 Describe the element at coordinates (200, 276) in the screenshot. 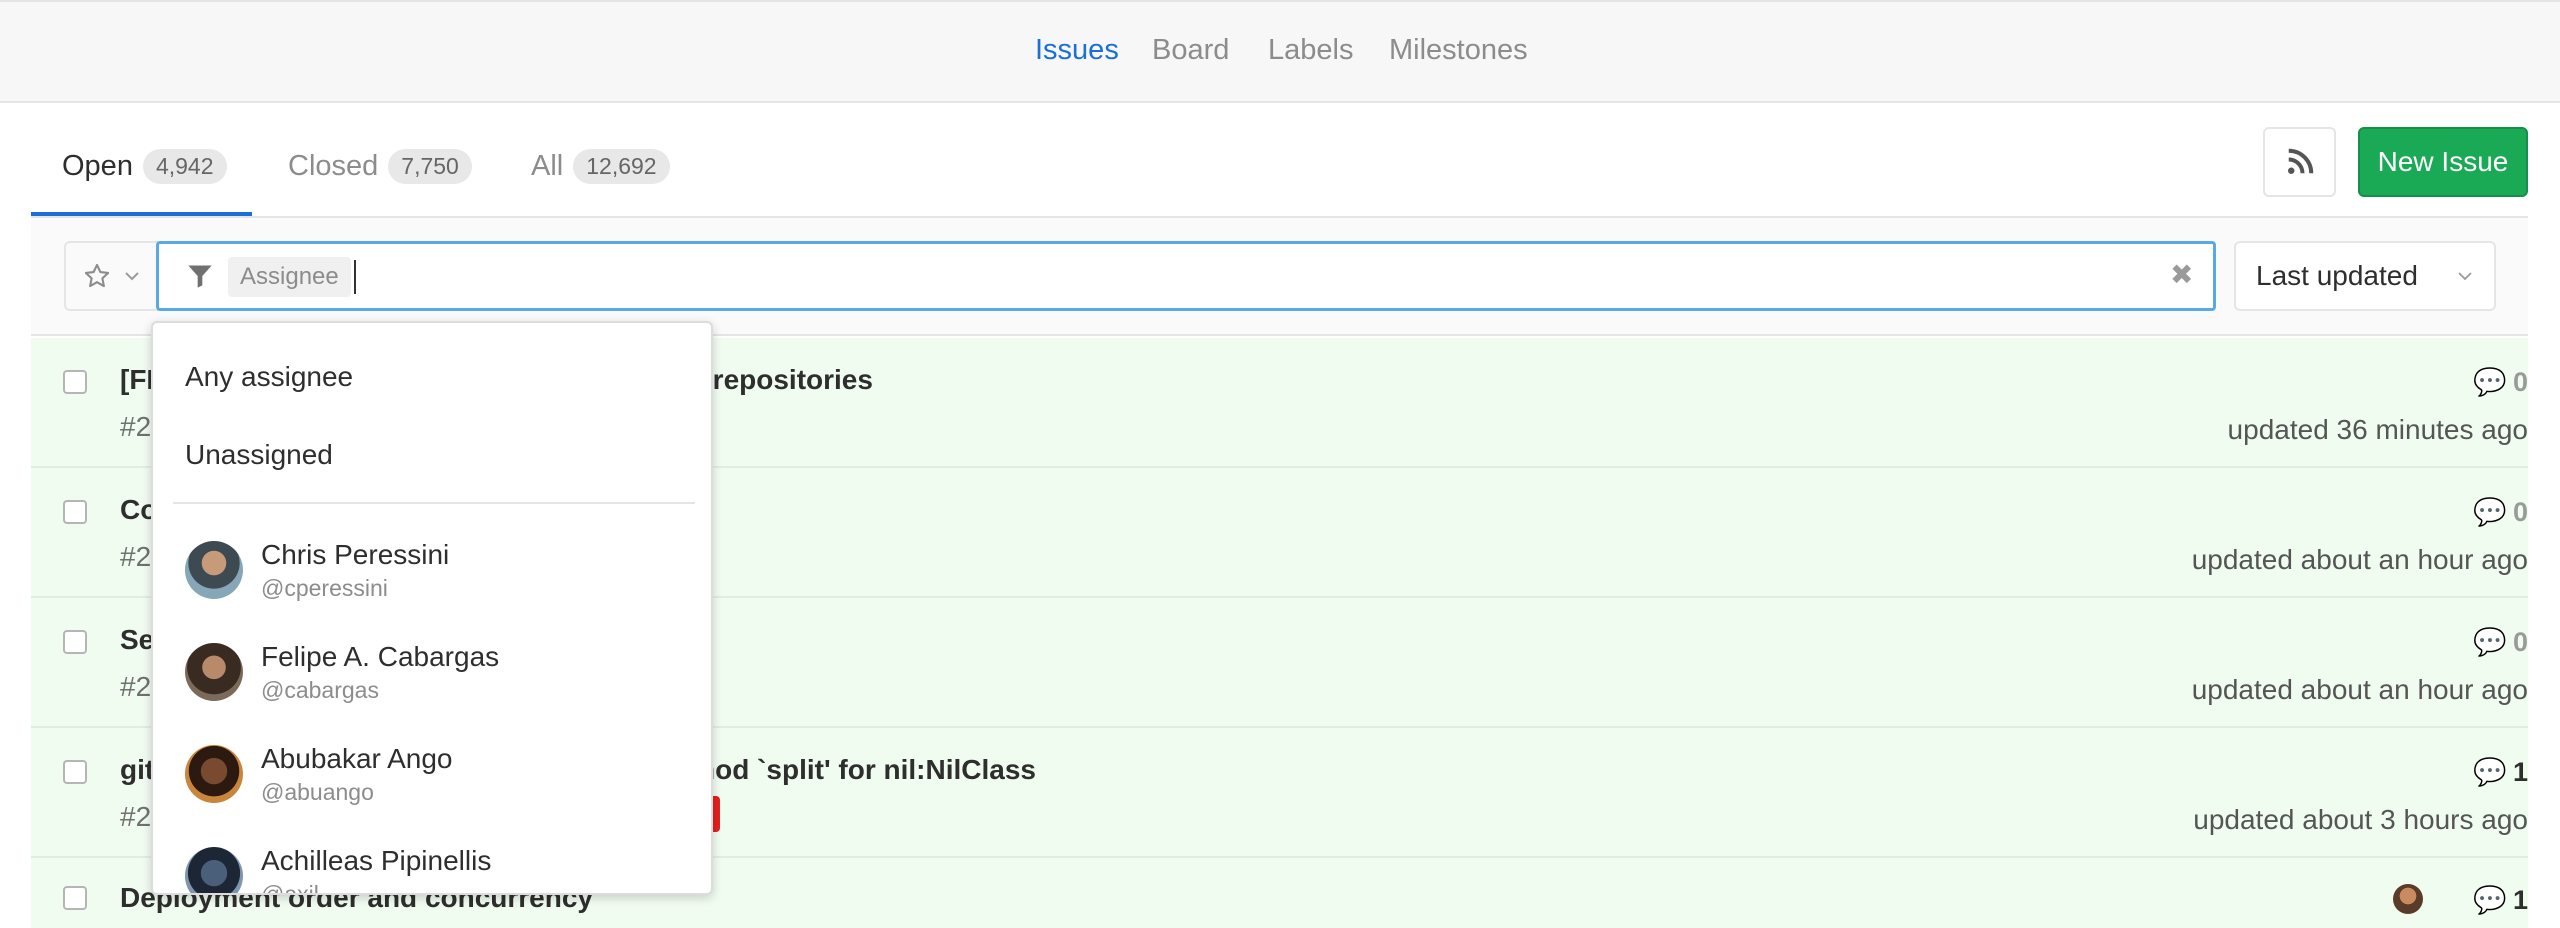

I see `filter-icon` at that location.